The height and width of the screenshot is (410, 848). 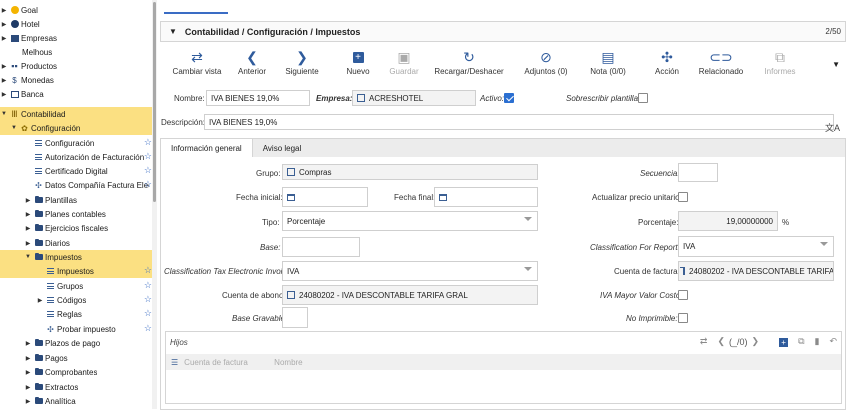 I want to click on new-icon: +, so click(x=779, y=342).